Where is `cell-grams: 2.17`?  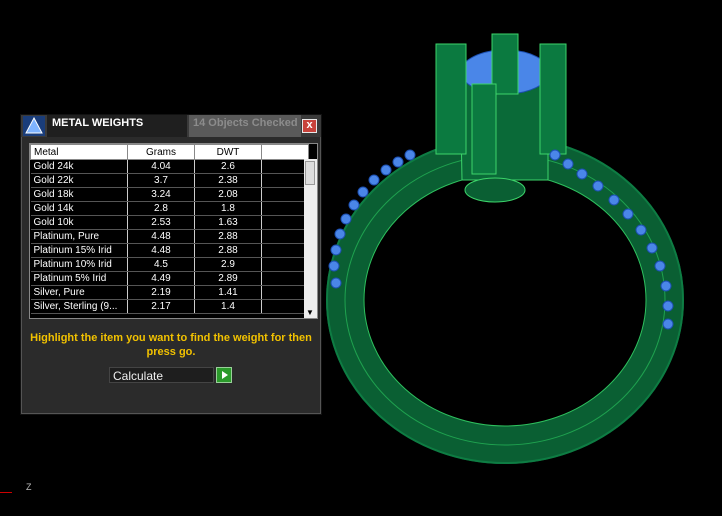 cell-grams: 2.17 is located at coordinates (161, 306).